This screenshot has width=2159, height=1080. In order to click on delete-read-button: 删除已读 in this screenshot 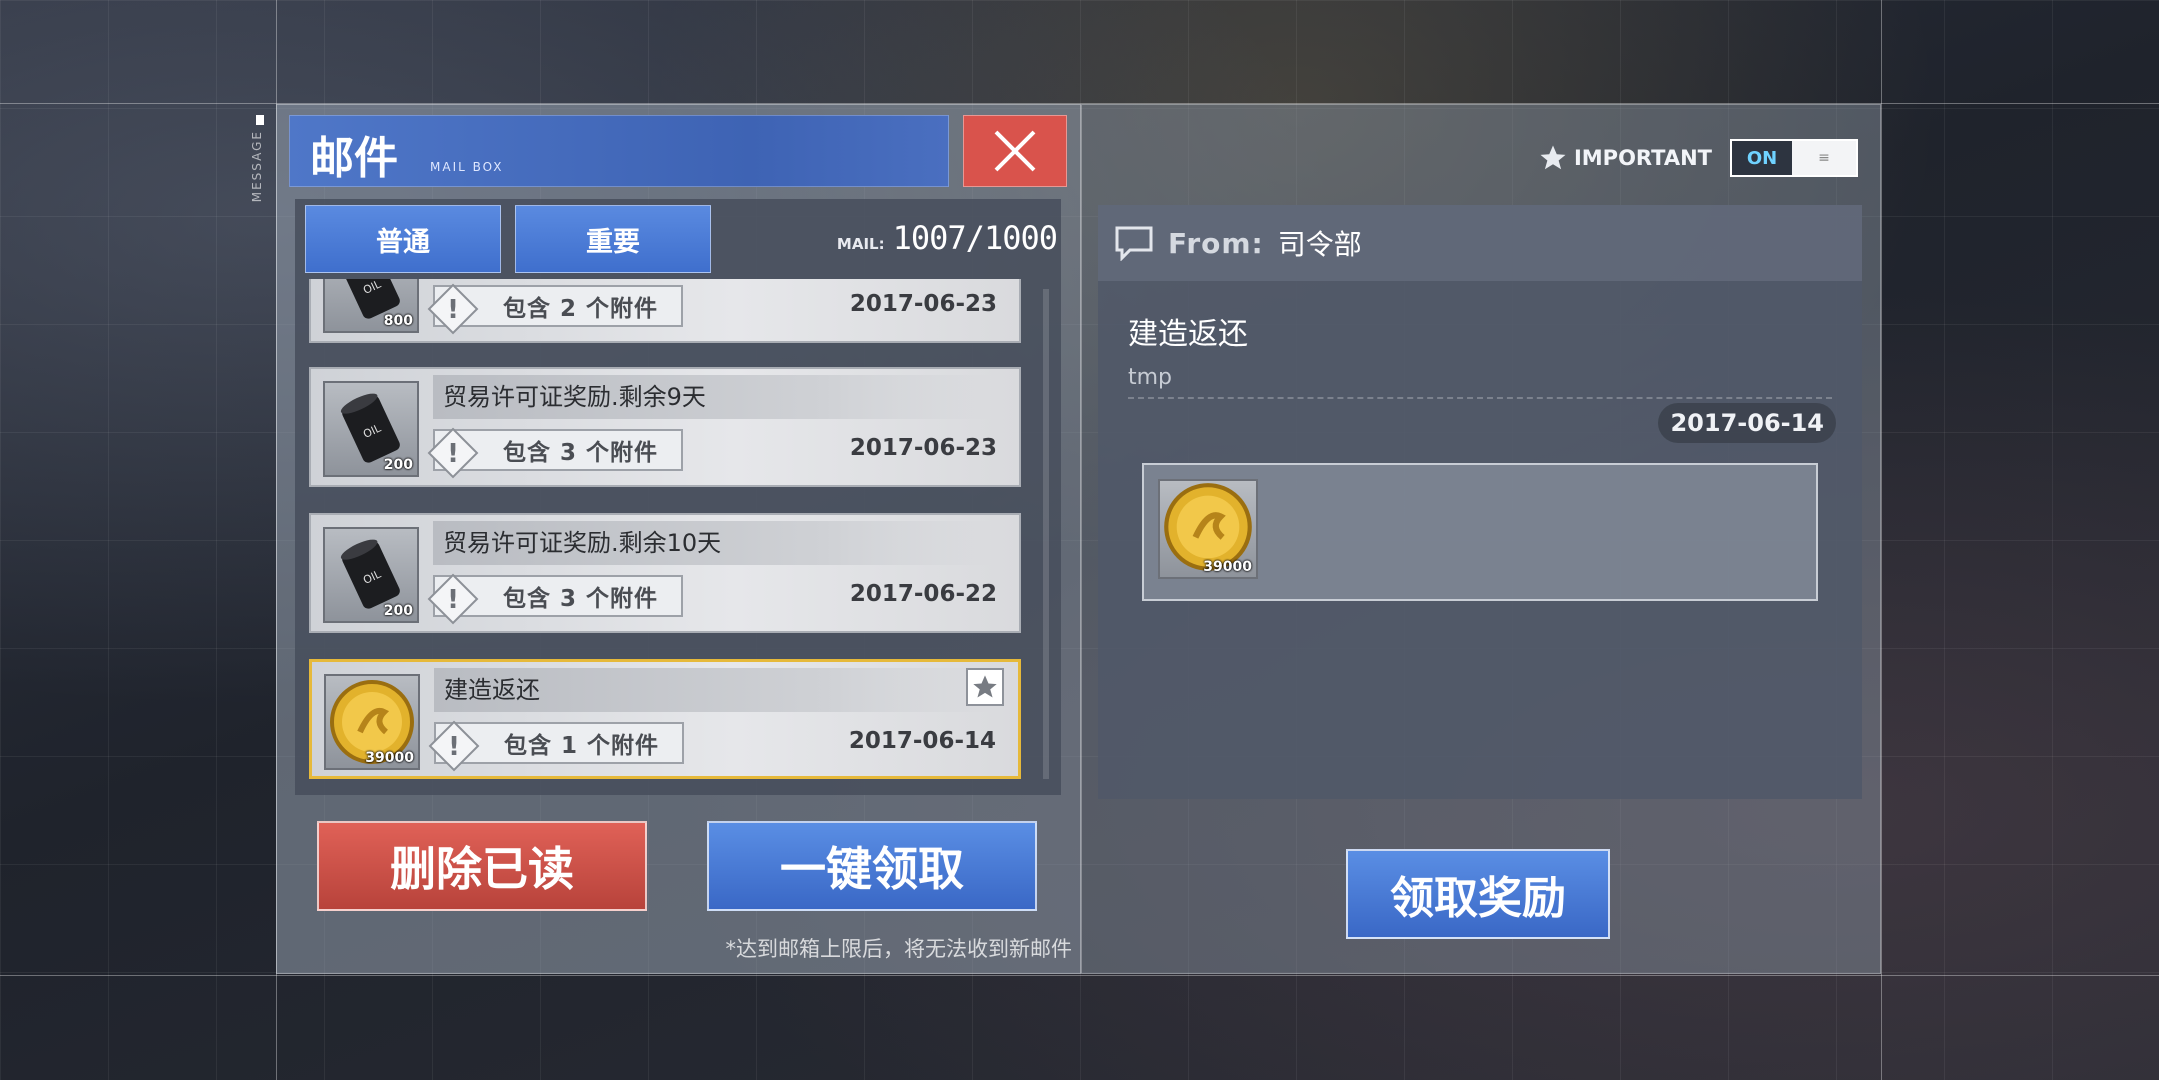, I will do `click(482, 866)`.